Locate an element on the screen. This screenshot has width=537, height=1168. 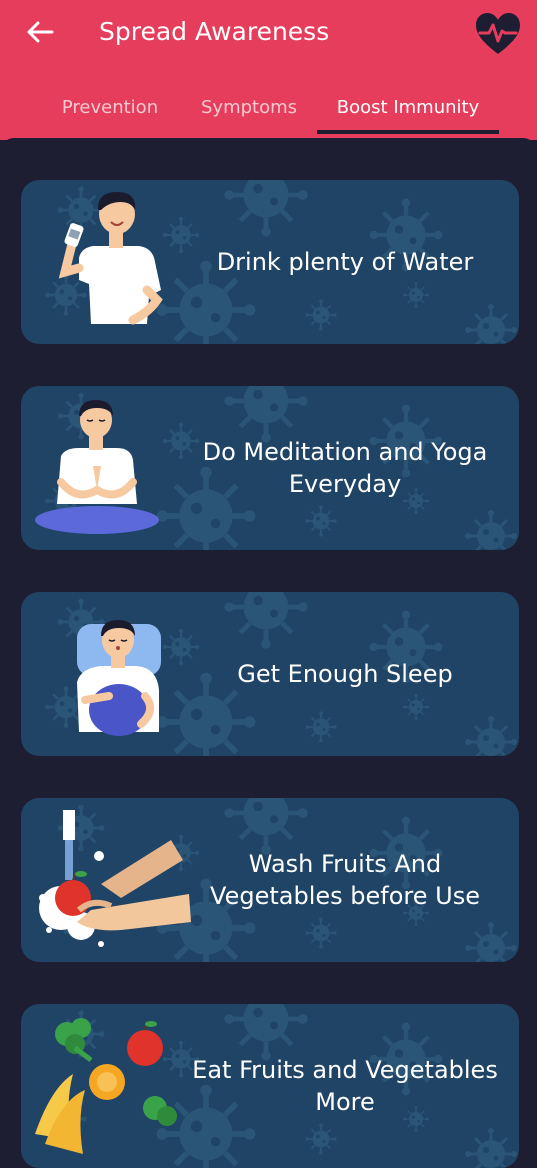
card-enough-sleep: Get Enough Sleep is located at coordinates (270, 674).